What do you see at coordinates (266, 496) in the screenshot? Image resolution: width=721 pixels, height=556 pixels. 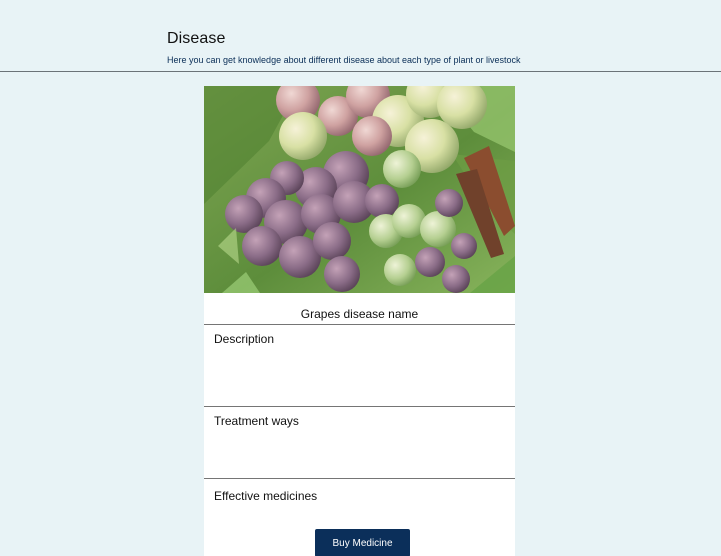 I see `effective-medicines-label: Effective medicines` at bounding box center [266, 496].